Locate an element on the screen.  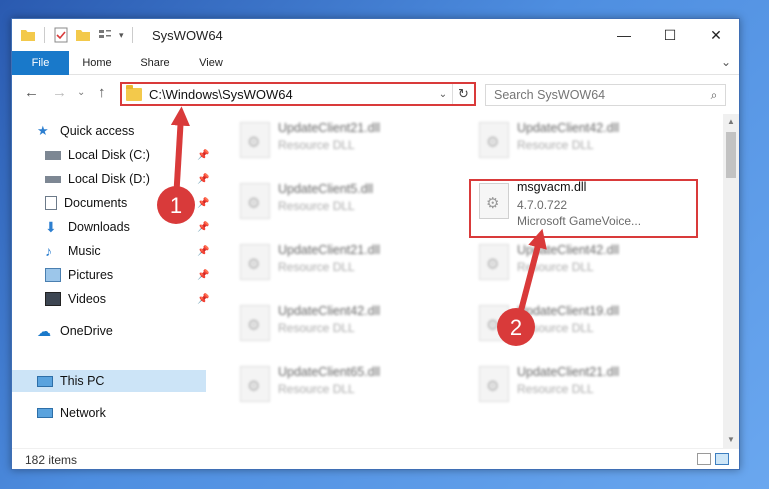
video-icon is located at coordinates (53, 299).